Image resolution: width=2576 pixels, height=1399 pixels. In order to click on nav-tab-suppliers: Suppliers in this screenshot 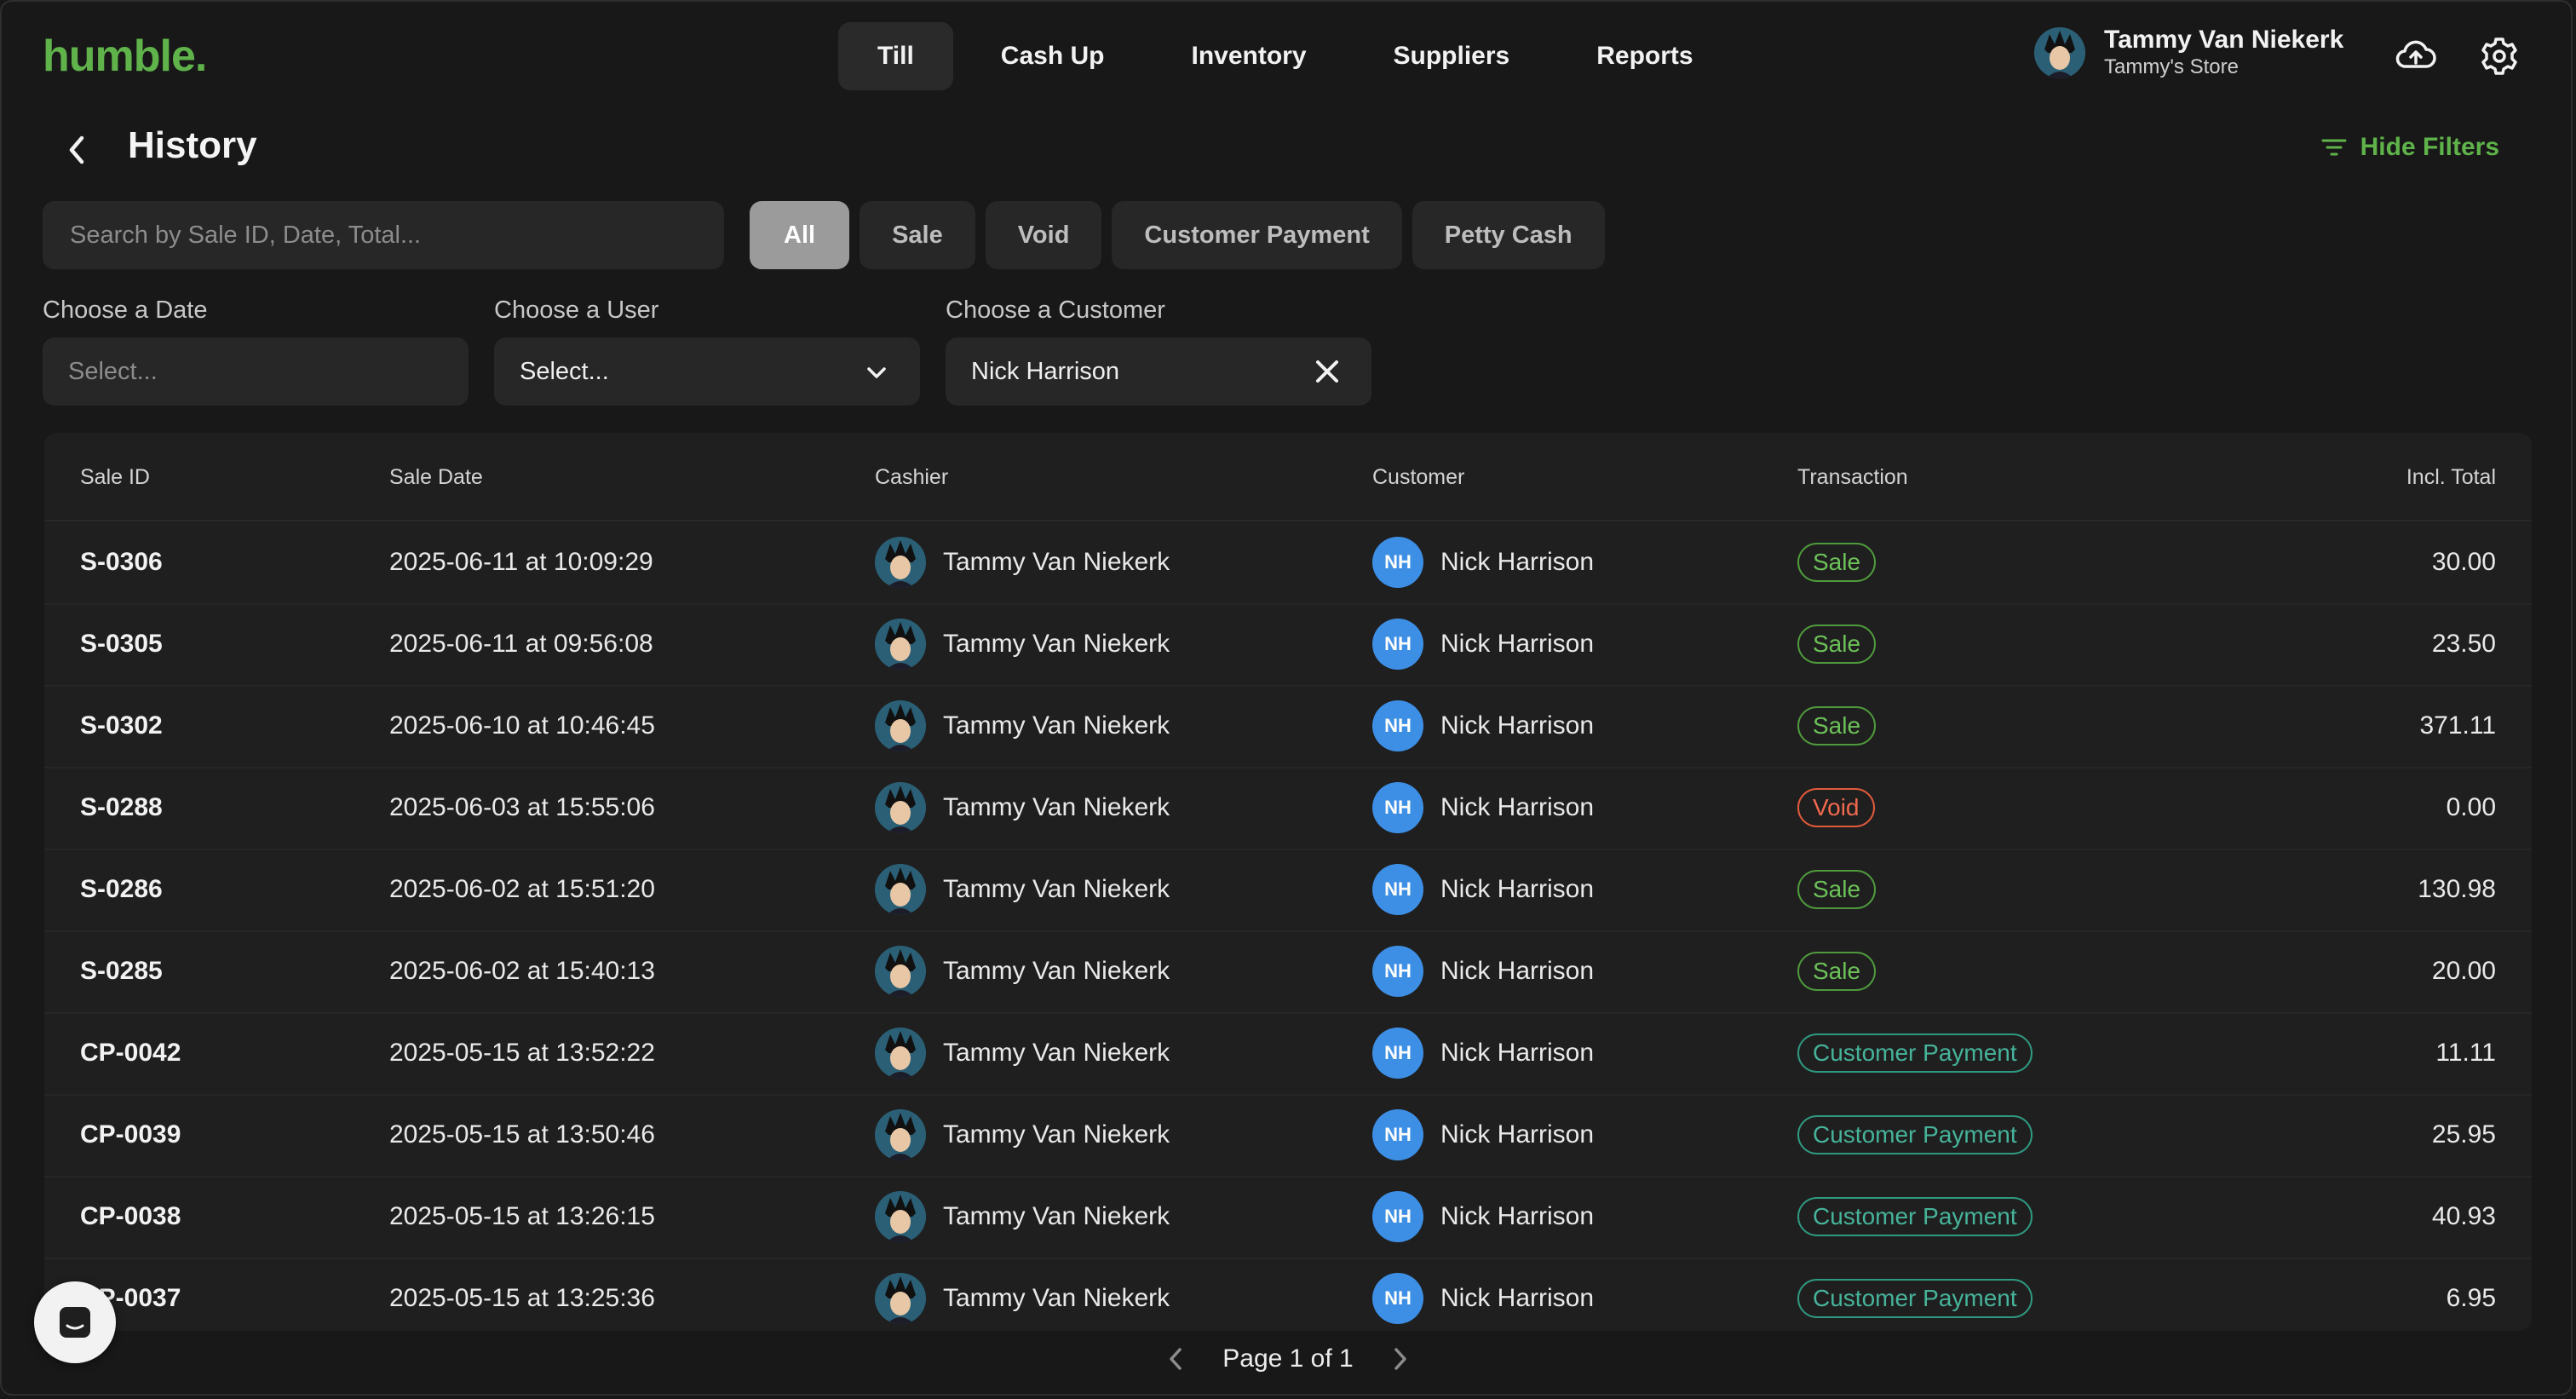, I will do `click(1452, 56)`.